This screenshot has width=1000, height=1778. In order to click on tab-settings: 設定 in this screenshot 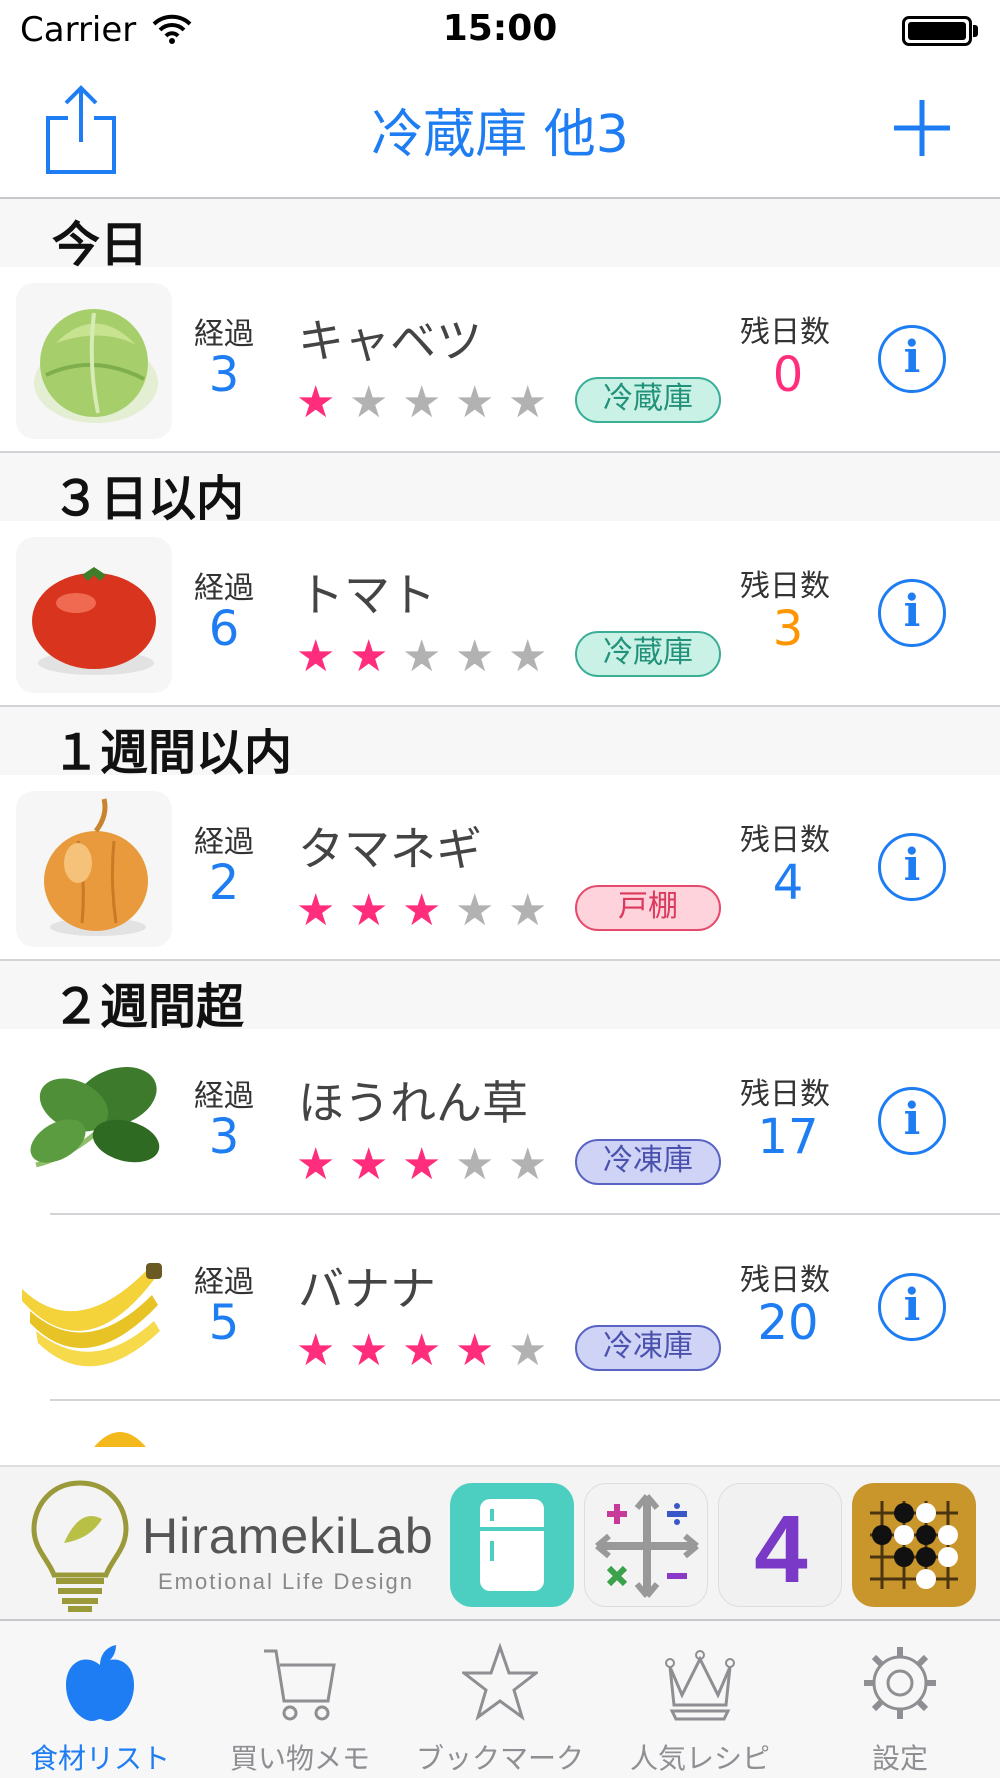, I will do `click(900, 1699)`.